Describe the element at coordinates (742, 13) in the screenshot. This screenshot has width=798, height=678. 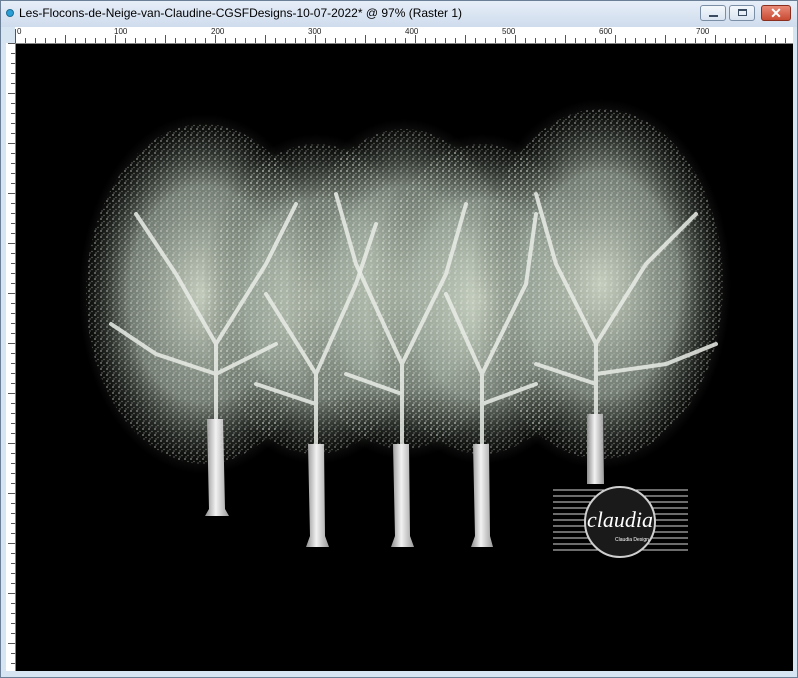
I see `maximize-button` at that location.